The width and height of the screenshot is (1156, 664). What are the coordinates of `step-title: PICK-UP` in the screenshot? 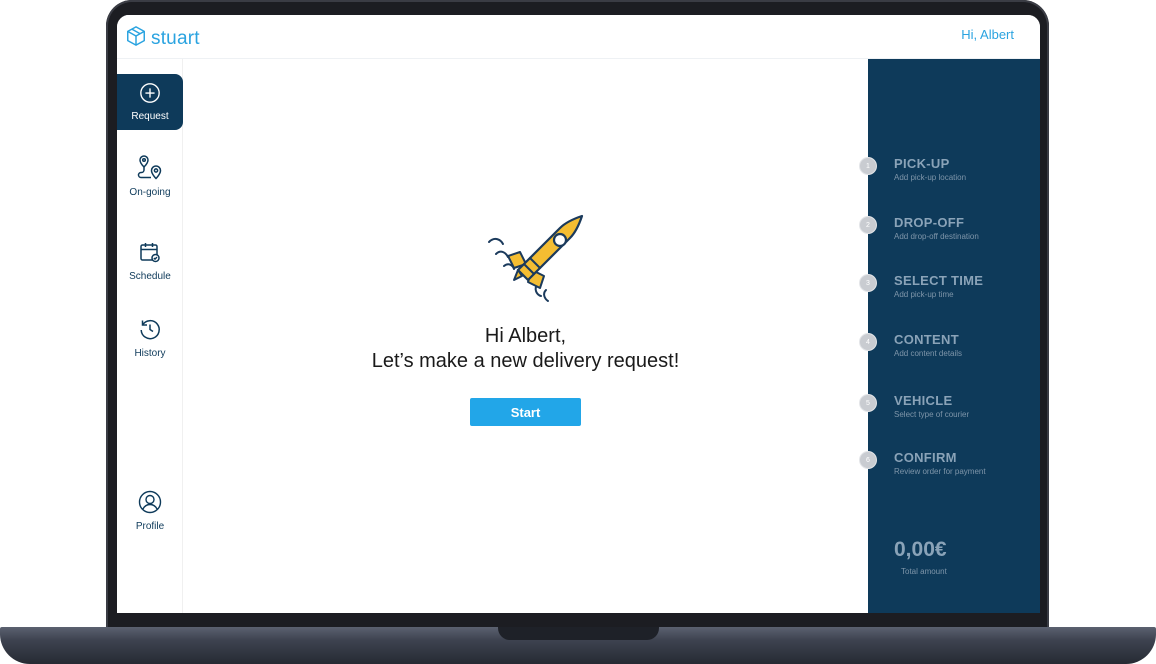 It's located at (922, 163).